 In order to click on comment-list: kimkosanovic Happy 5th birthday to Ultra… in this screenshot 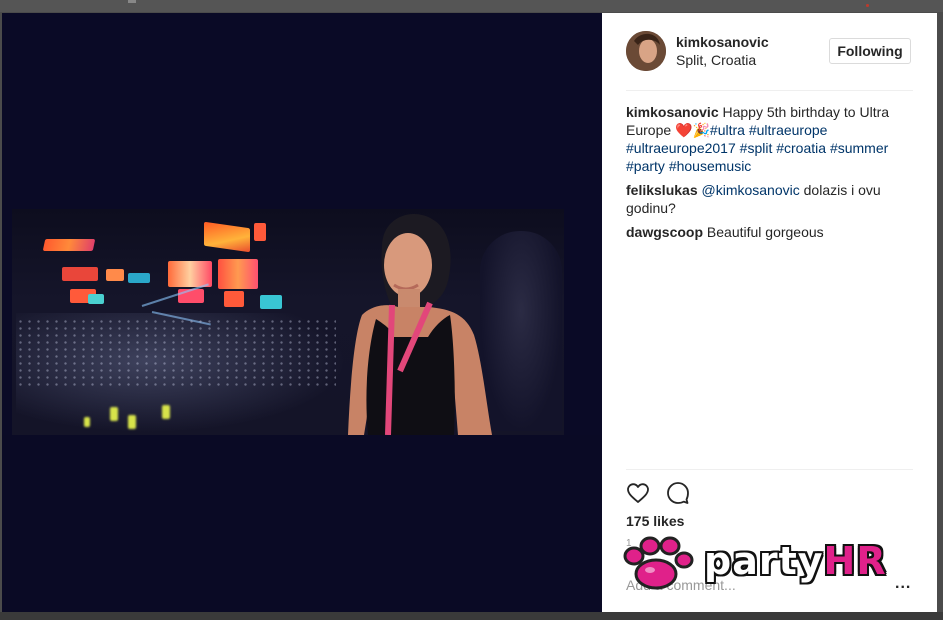, I will do `click(771, 175)`.